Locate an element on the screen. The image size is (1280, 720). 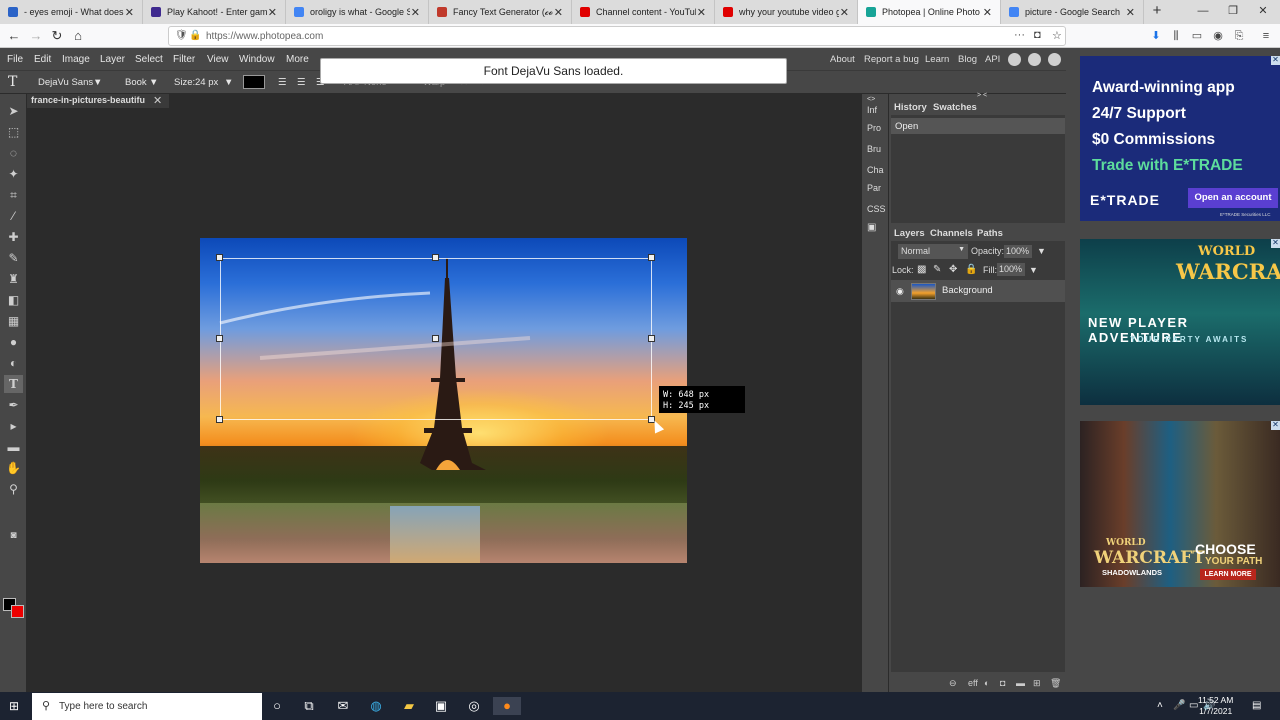
bookmark-star-icon: ☆ is located at coordinates (1057, 35).